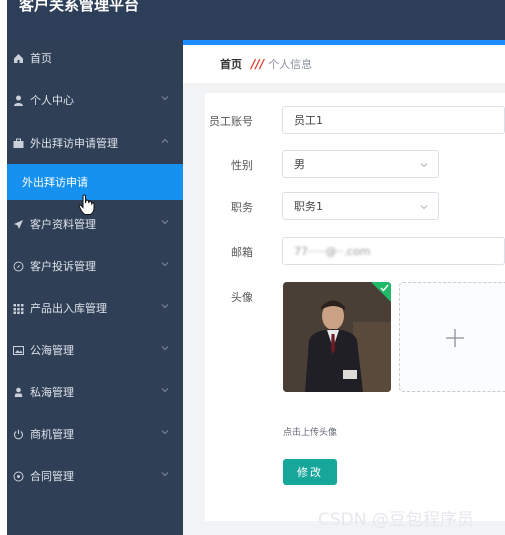 This screenshot has width=505, height=535. What do you see at coordinates (95, 434) in the screenshot?
I see `sidebar-item-opportunities: 商机管理` at bounding box center [95, 434].